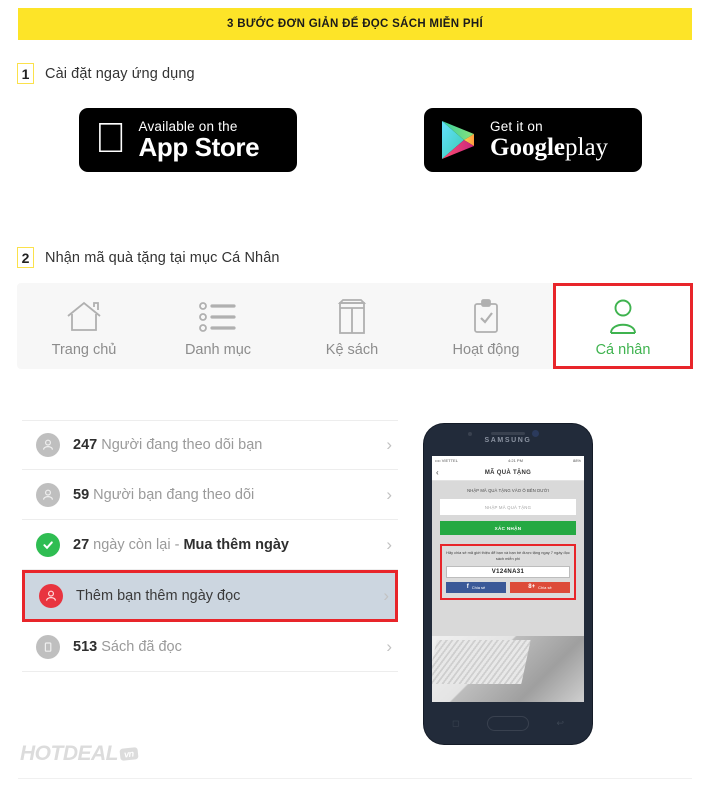 This screenshot has height=788, width=710. I want to click on phone-status-bar: •••• VIETTEL 4:21 PM 88%, so click(508, 460).